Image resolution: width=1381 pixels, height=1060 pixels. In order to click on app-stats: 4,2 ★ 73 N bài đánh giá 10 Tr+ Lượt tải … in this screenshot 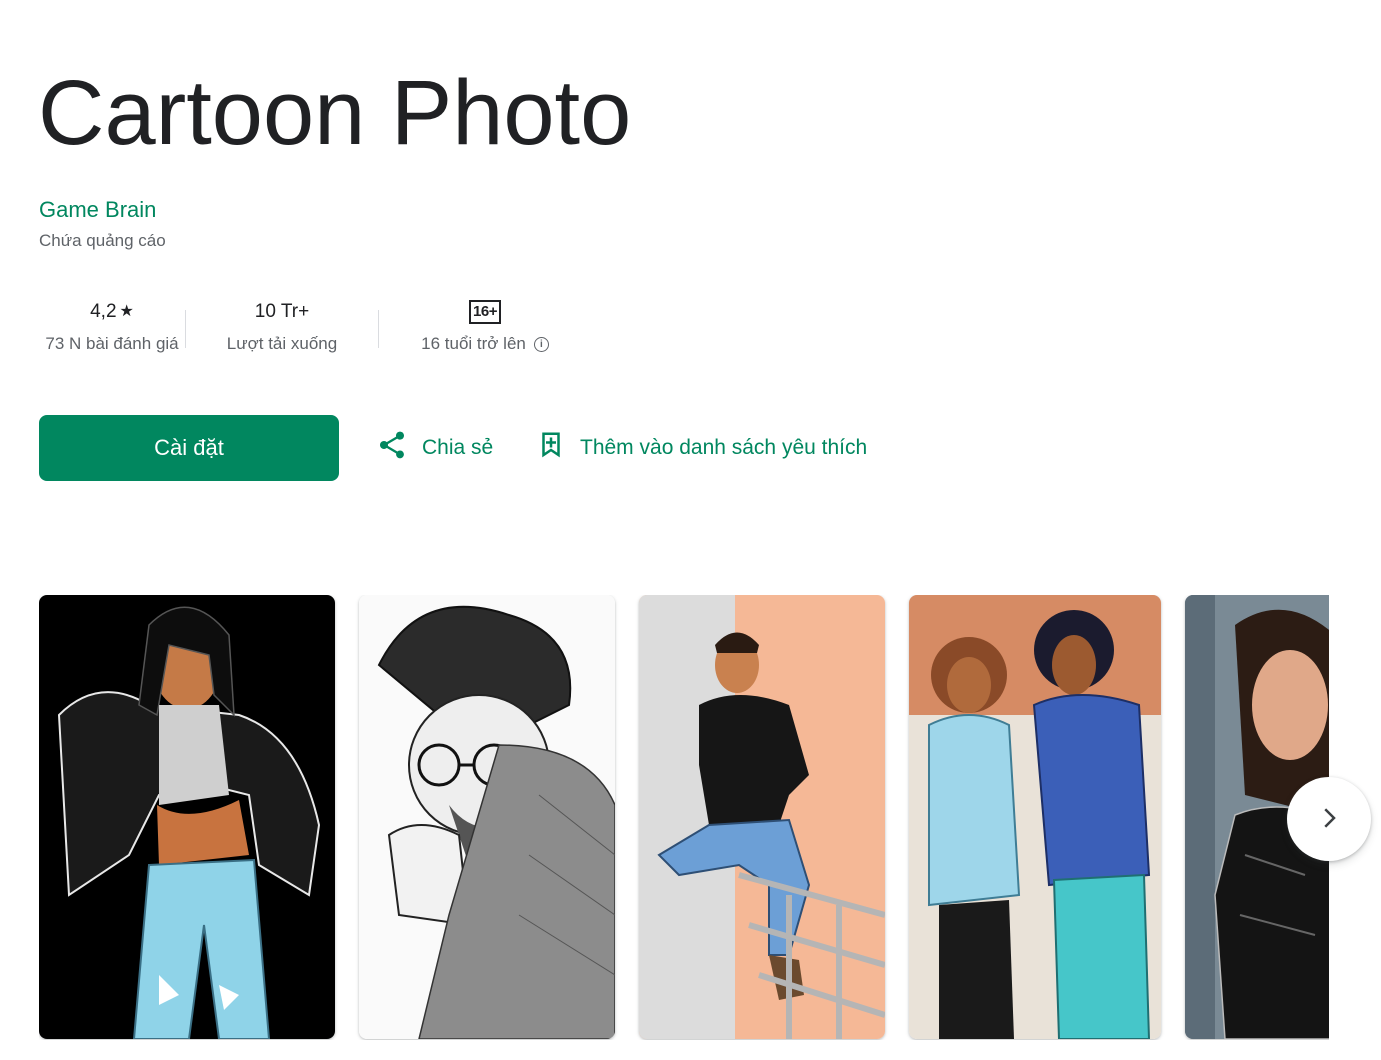, I will do `click(315, 333)`.